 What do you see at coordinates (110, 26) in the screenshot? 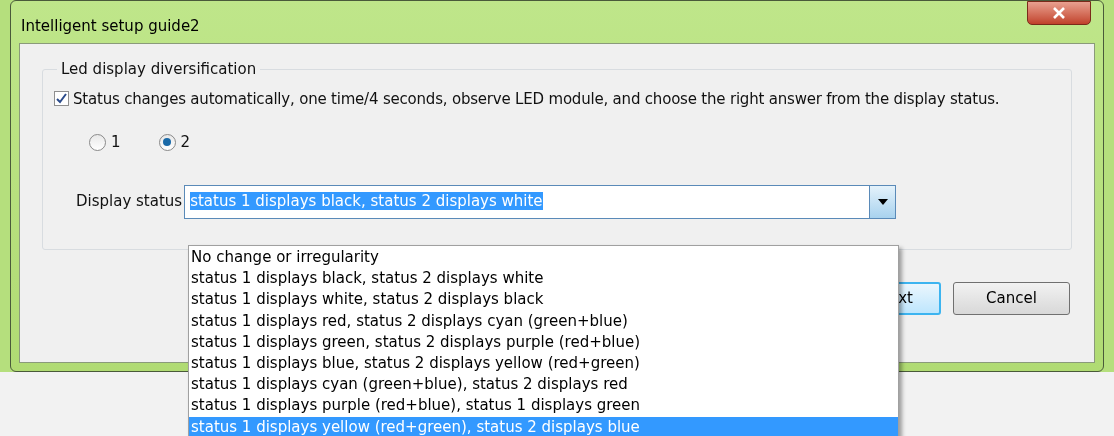
I see `window-title: Intelligent setup guide2` at bounding box center [110, 26].